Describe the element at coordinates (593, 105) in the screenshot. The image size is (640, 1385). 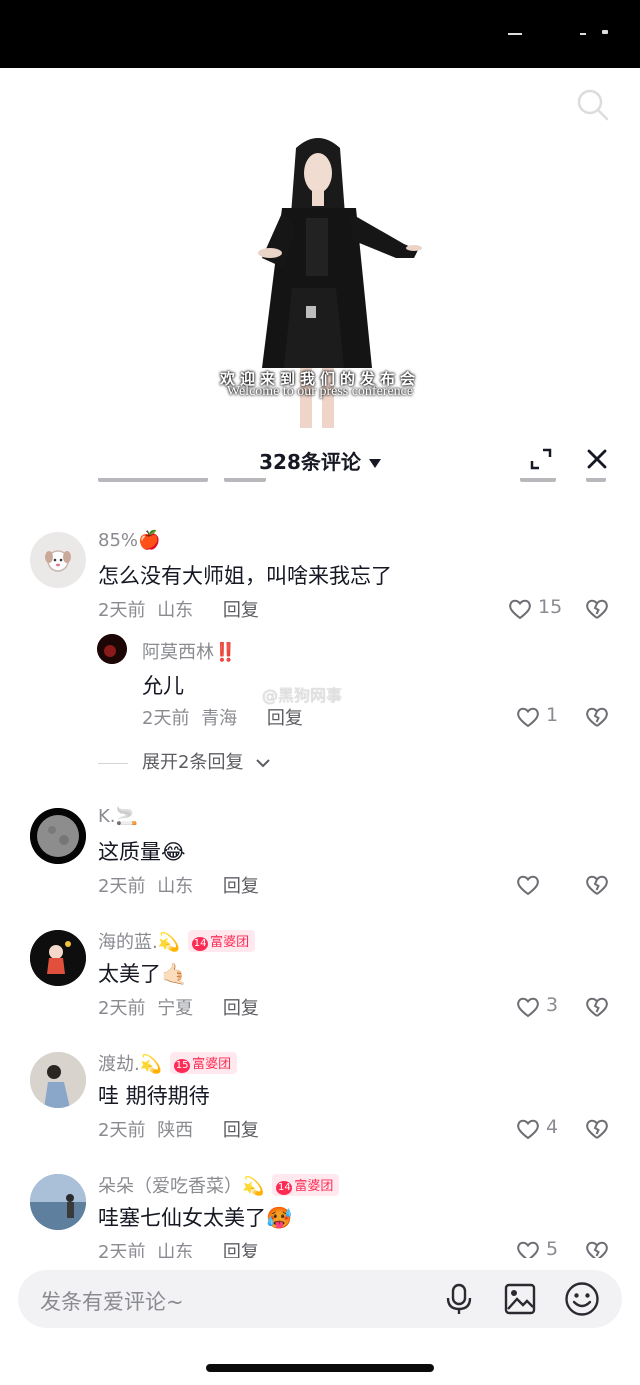
I see `search-icon` at that location.